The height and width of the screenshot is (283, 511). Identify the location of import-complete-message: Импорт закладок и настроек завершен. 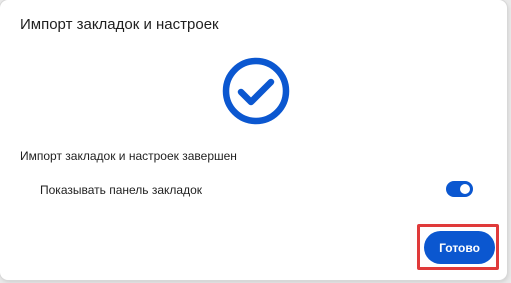
(128, 156).